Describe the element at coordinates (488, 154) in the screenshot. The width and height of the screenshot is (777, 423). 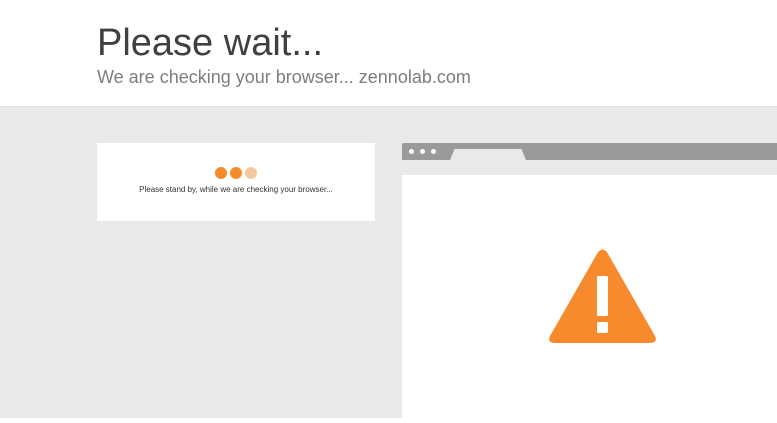
I see `browser-tab` at that location.